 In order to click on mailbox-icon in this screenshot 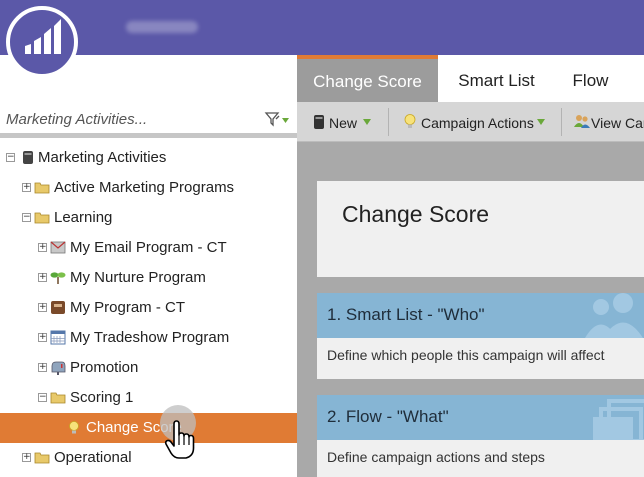, I will do `click(58, 367)`.